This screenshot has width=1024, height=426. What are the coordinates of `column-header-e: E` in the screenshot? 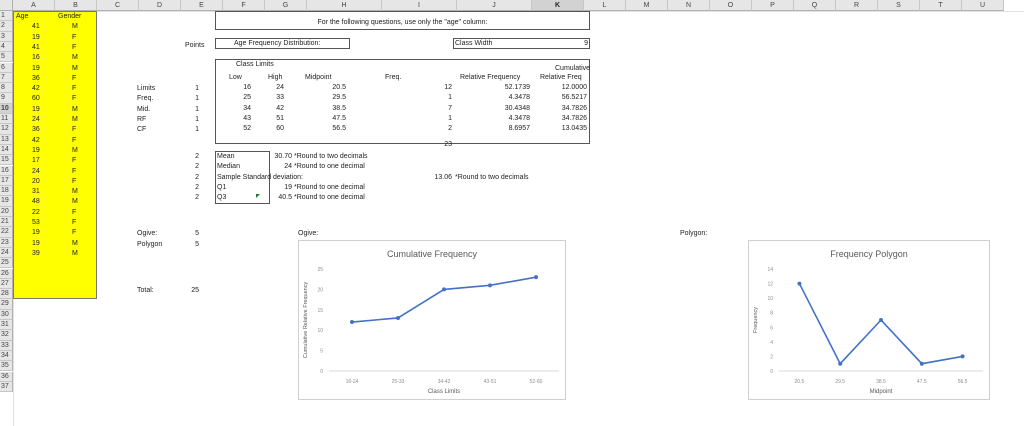 It's located at (202, 5).